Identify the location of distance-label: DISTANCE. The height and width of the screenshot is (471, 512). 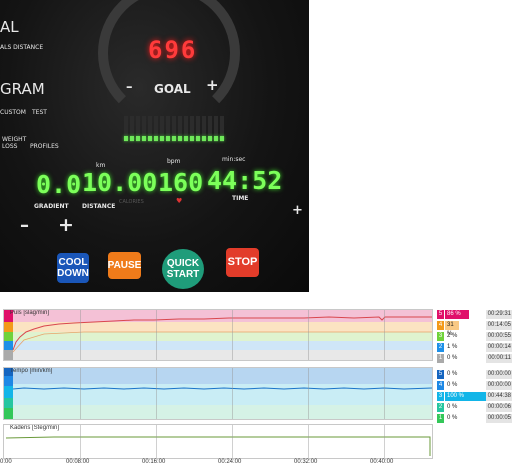
(99, 206).